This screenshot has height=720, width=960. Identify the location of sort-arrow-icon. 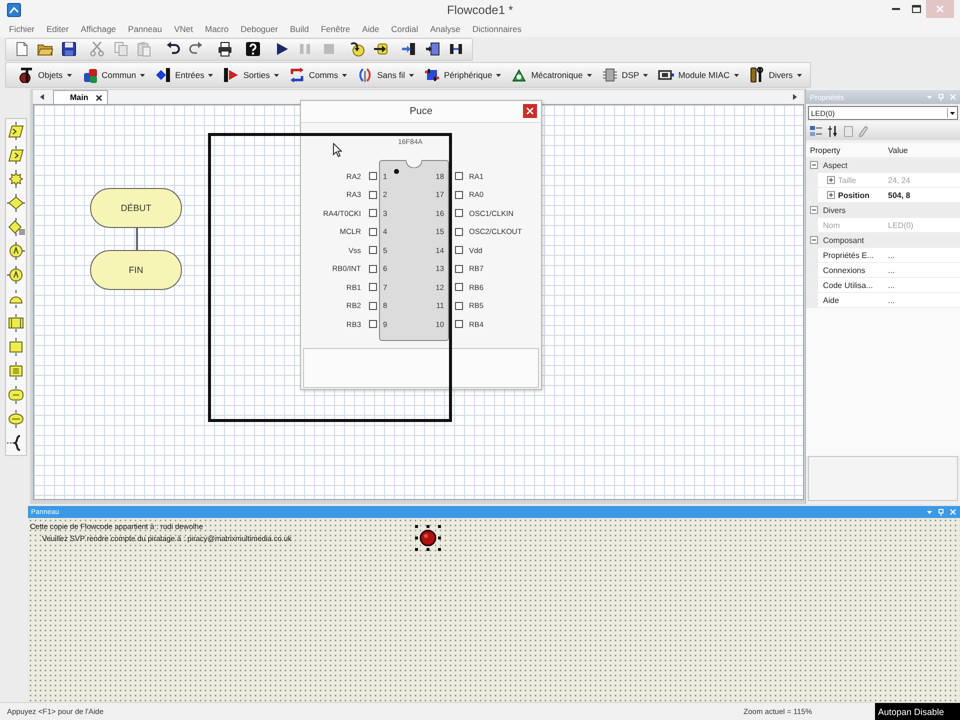
(833, 131).